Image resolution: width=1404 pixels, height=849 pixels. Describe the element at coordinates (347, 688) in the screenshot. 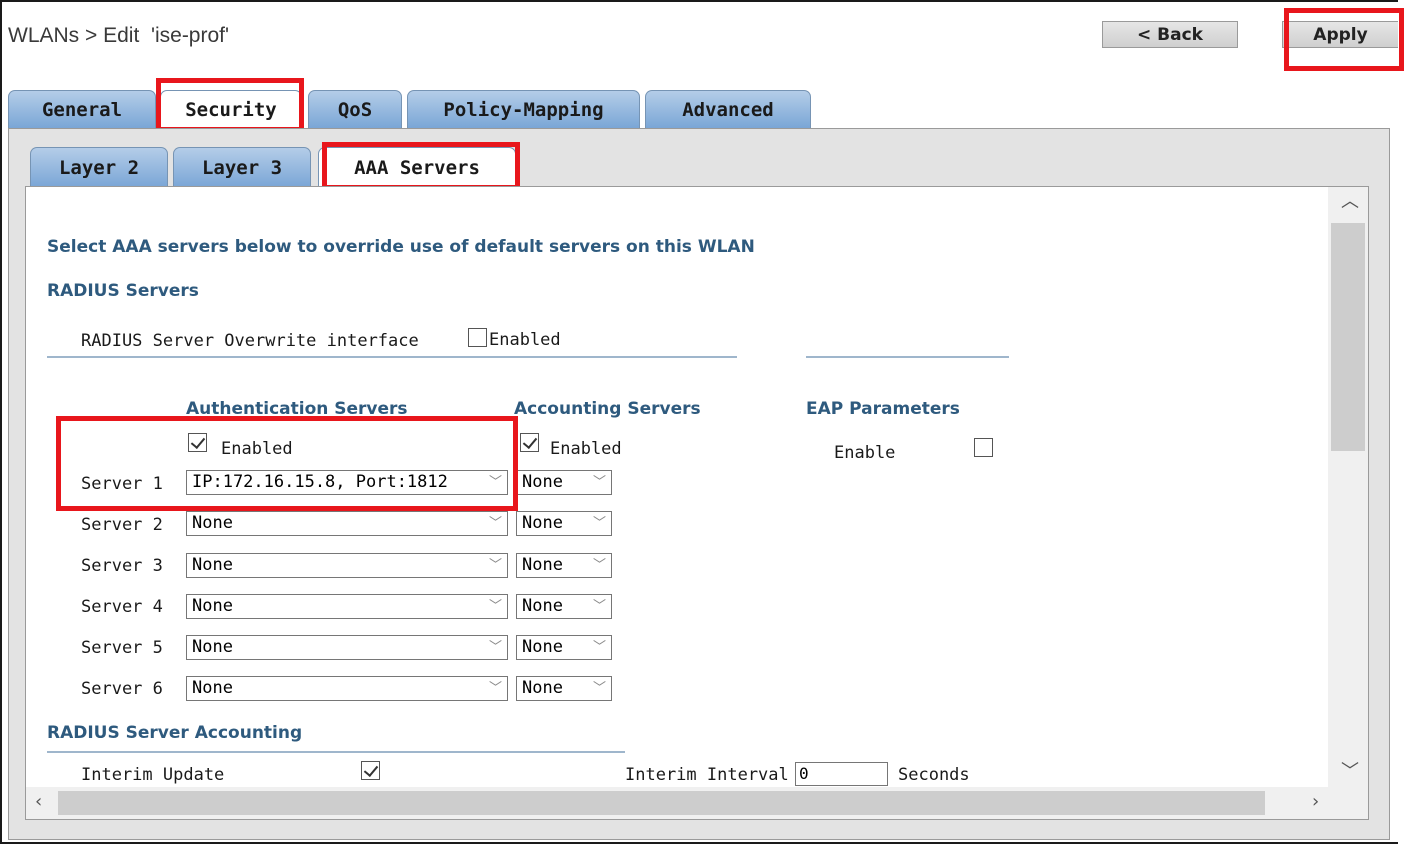

I see `server-6-auth-select: None ﹀` at that location.